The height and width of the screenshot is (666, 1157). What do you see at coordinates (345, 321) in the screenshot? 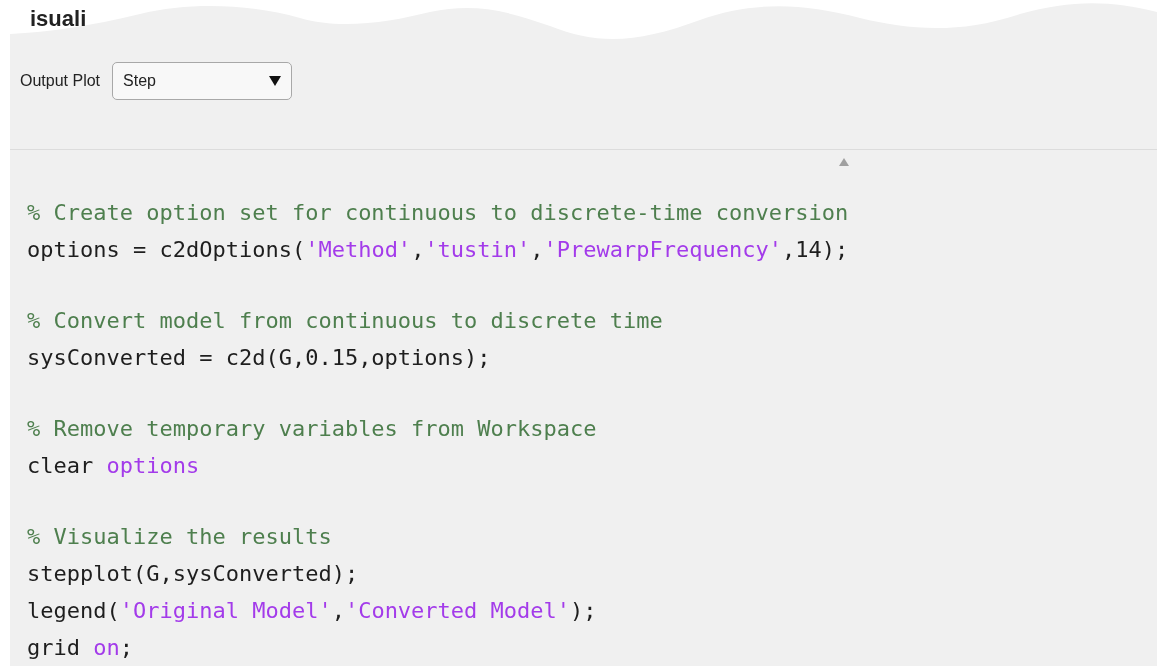
I see `code-line: % Convert model from continuous to discrete time` at bounding box center [345, 321].